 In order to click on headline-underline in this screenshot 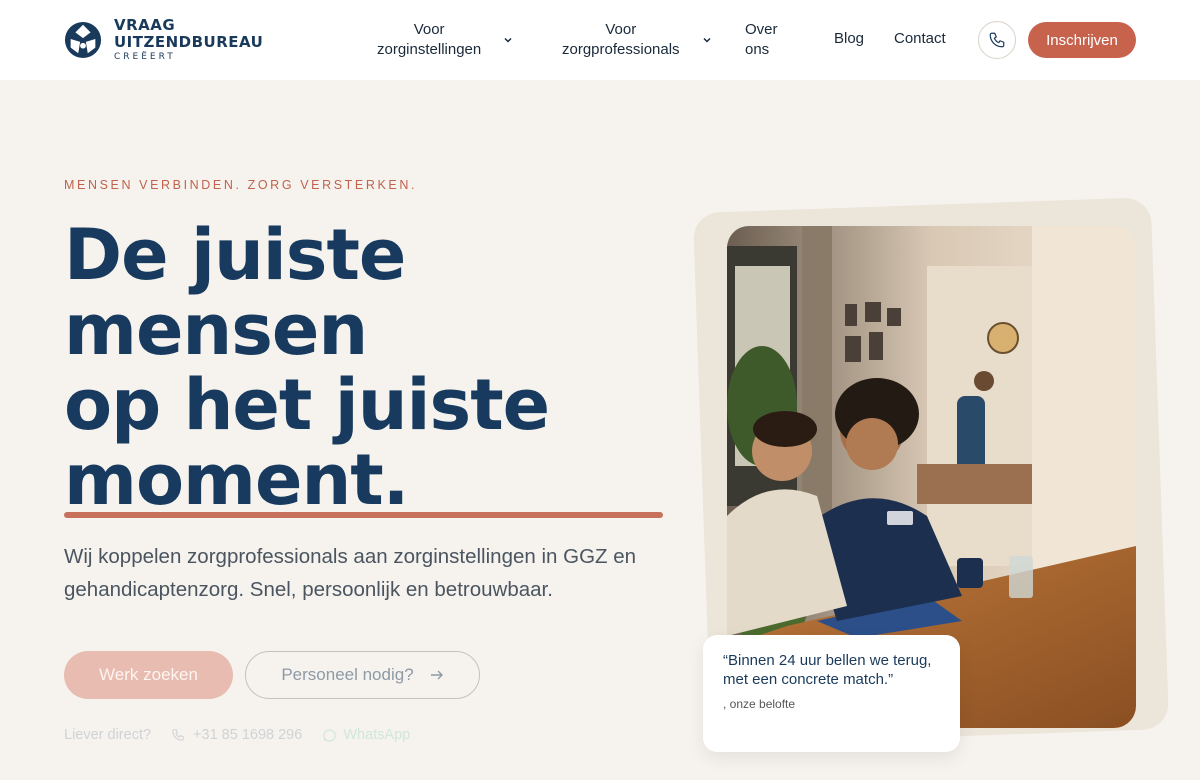, I will do `click(363, 515)`.